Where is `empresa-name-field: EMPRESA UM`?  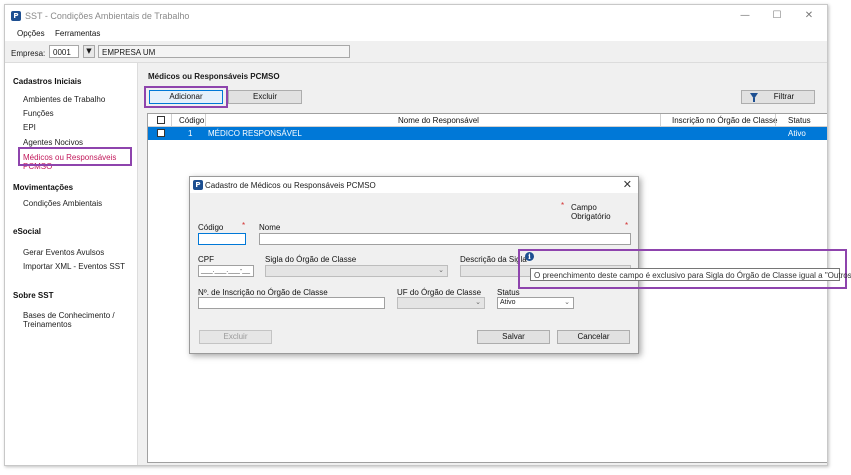
empresa-name-field: EMPRESA UM is located at coordinates (224, 51).